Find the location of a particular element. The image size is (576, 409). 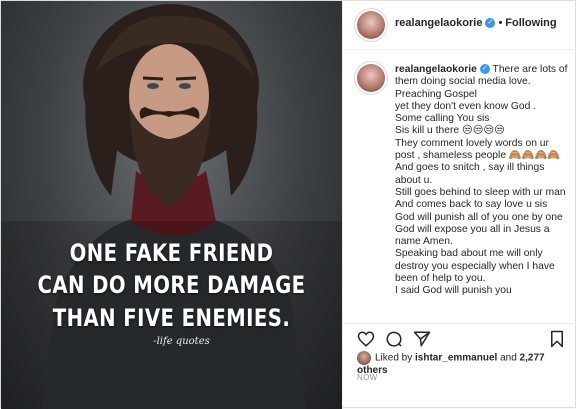

quote-signature: -life quotes is located at coordinates (181, 341).